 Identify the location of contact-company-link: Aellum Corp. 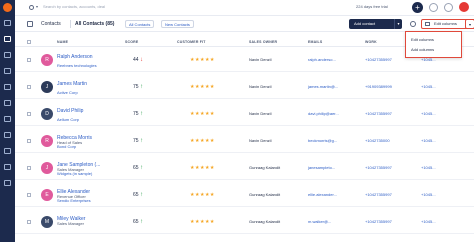
(68, 119).